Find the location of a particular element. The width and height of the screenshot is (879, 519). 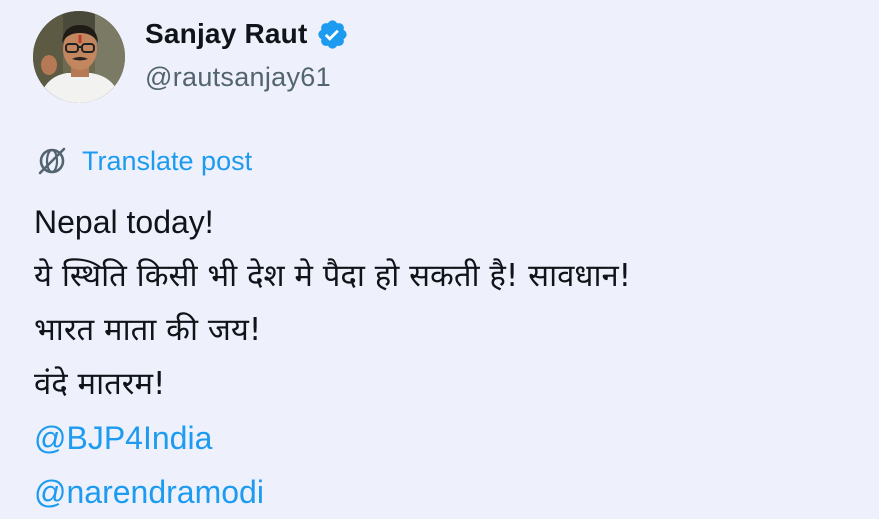

translate-post-label: Translate post is located at coordinates (167, 160).